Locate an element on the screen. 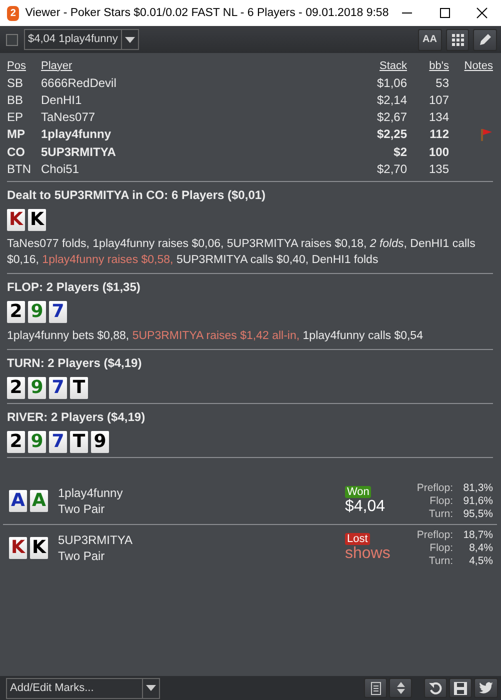  table-cell-text: 6666RedDevil is located at coordinates (79, 83).